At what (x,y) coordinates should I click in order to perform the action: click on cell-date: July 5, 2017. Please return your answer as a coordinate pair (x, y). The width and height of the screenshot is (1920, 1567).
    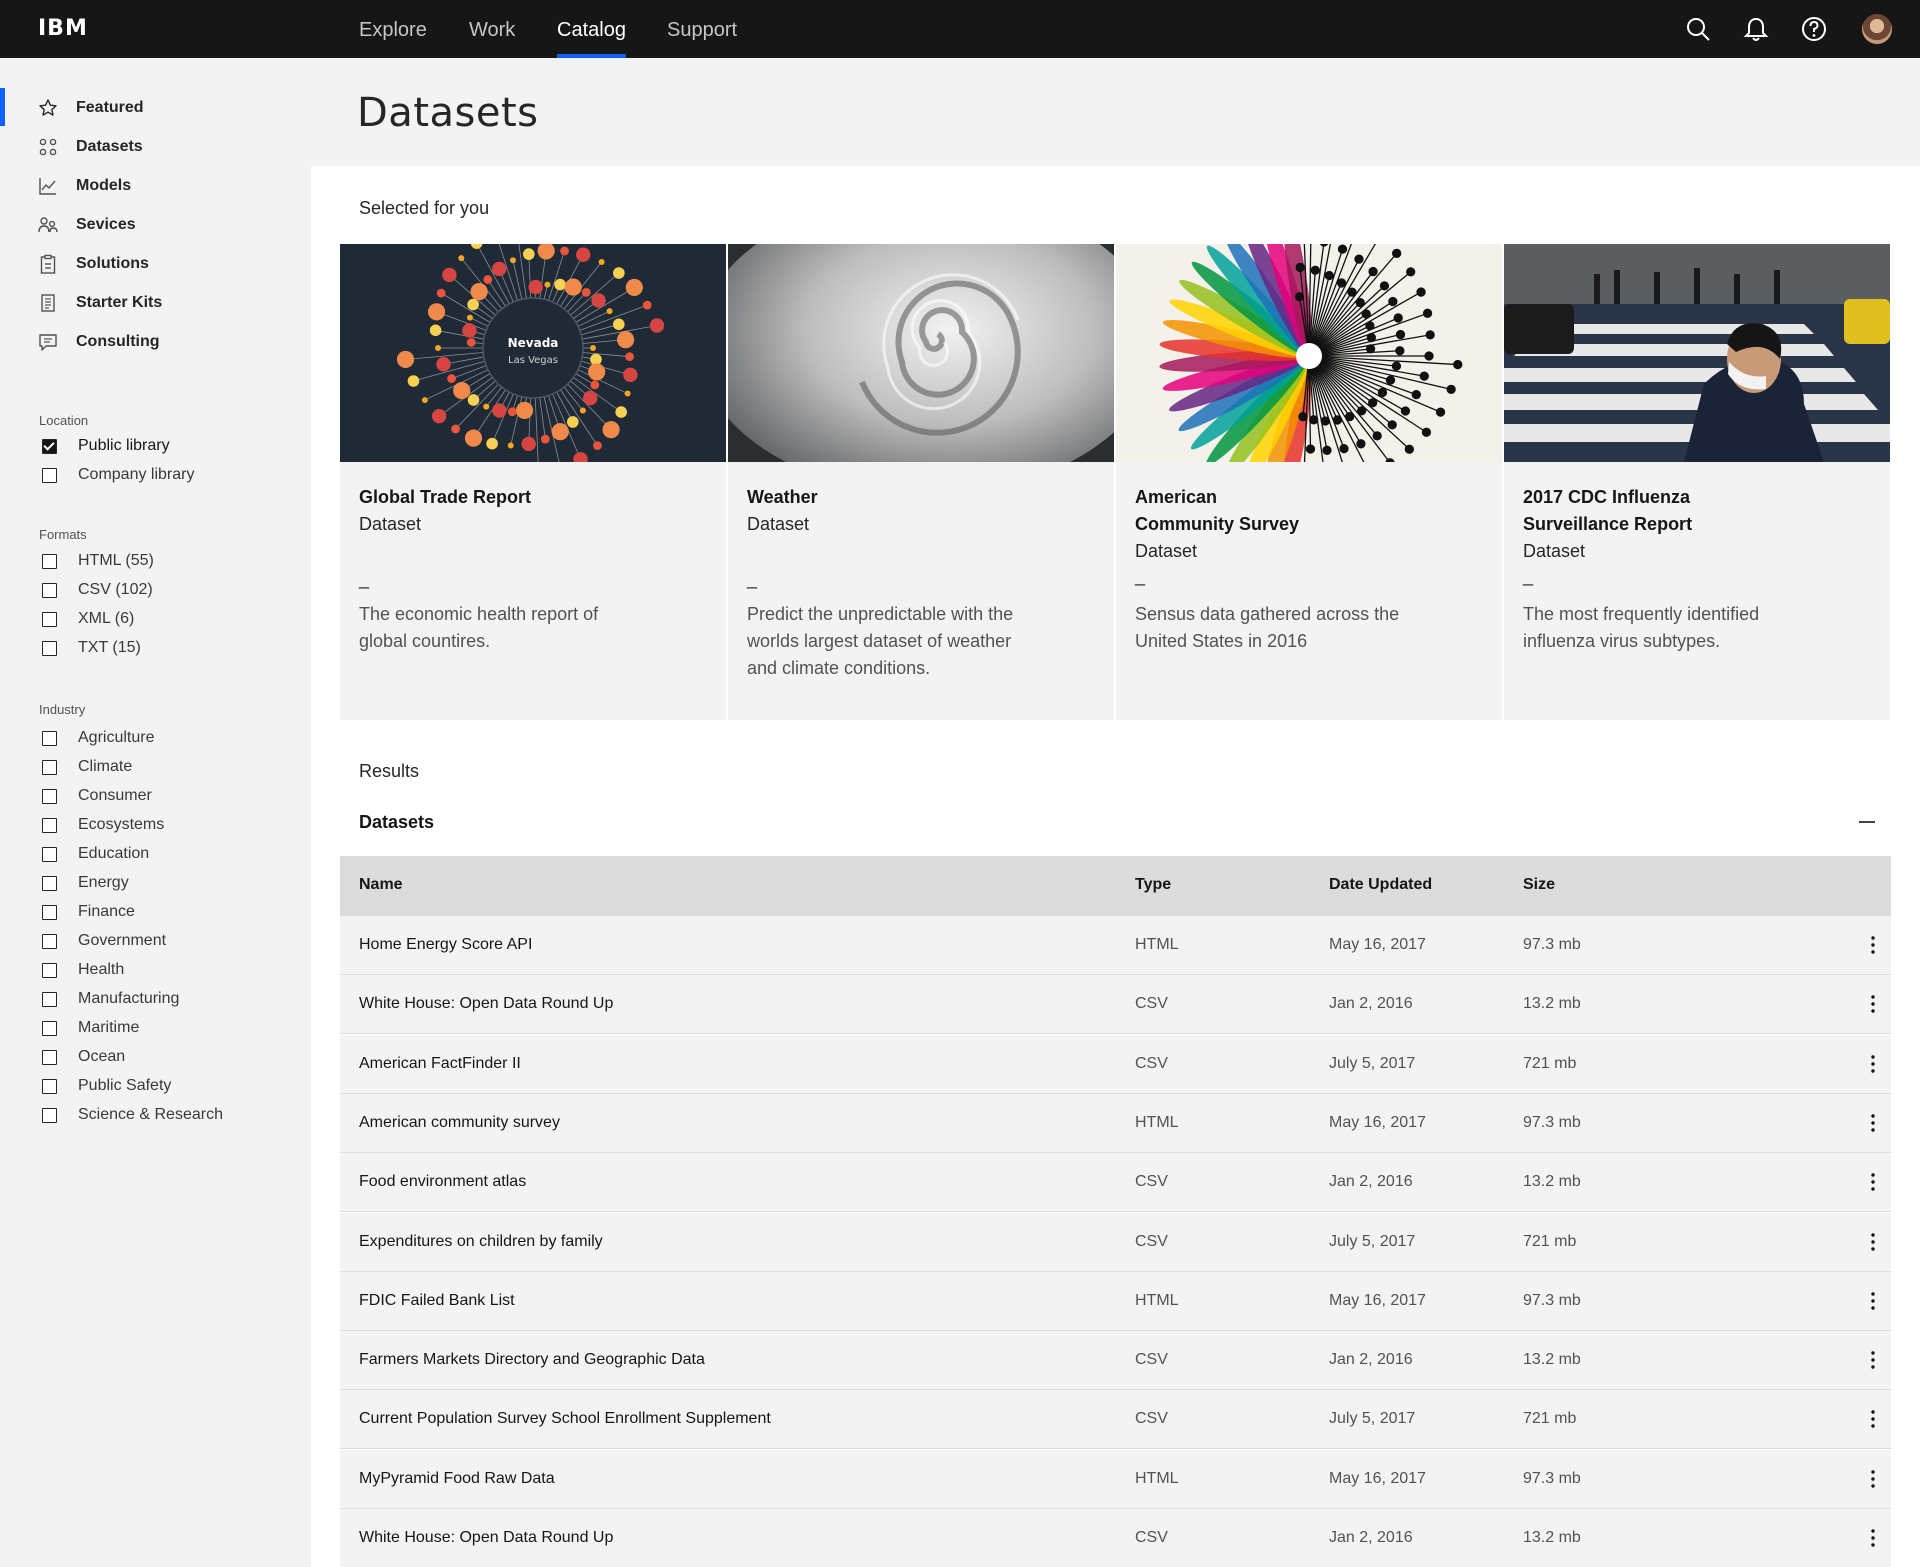
    Looking at the image, I should click on (1372, 1241).